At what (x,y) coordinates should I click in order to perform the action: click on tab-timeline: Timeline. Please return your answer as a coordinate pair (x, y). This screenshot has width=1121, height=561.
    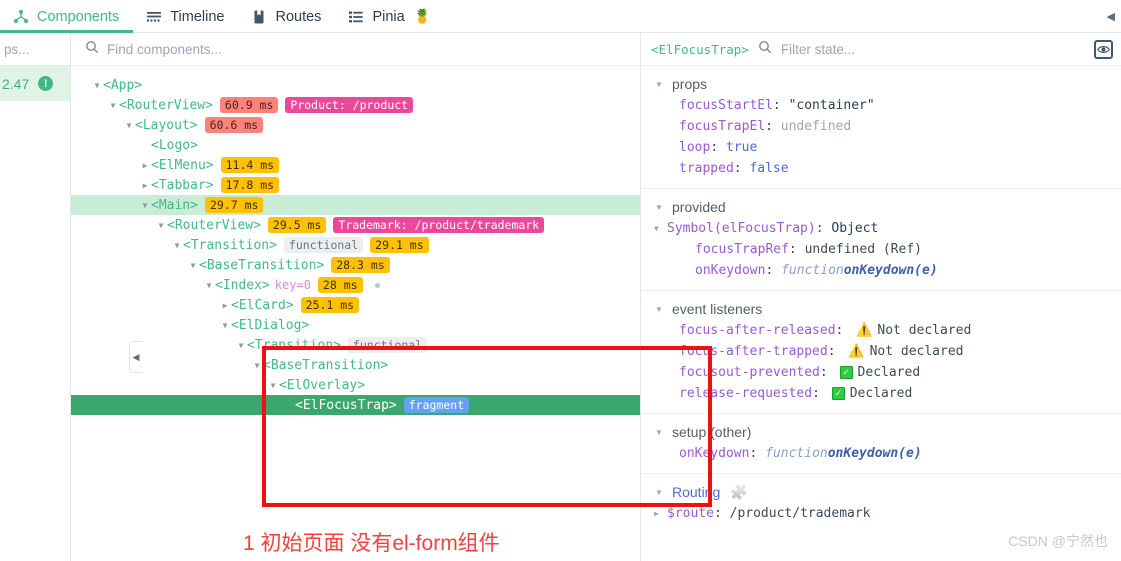
    Looking at the image, I should click on (185, 16).